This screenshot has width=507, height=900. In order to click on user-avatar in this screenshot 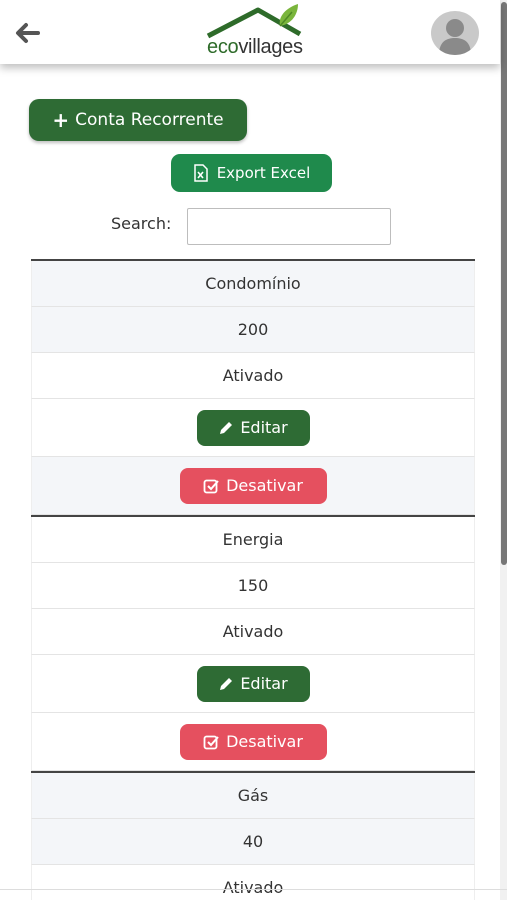, I will do `click(455, 33)`.